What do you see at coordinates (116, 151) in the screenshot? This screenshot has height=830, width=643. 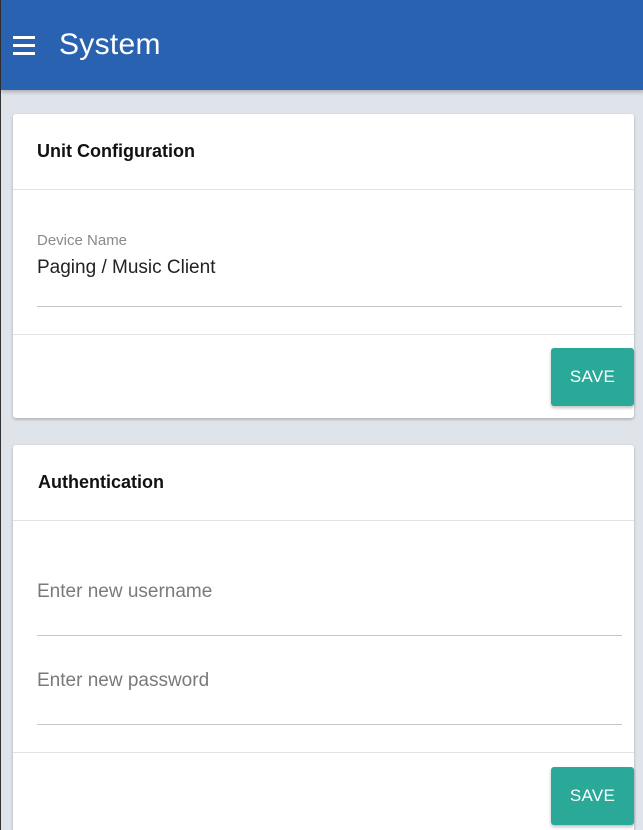 I see `unit-configuration-title: Unit Configuration` at bounding box center [116, 151].